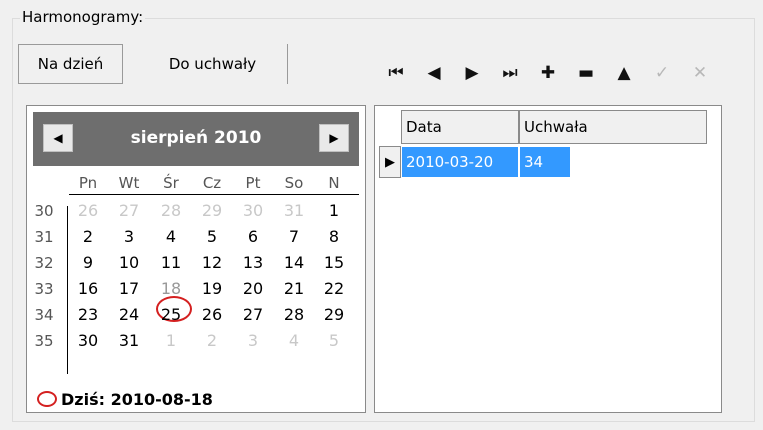  I want to click on week-number: 30, so click(44, 211).